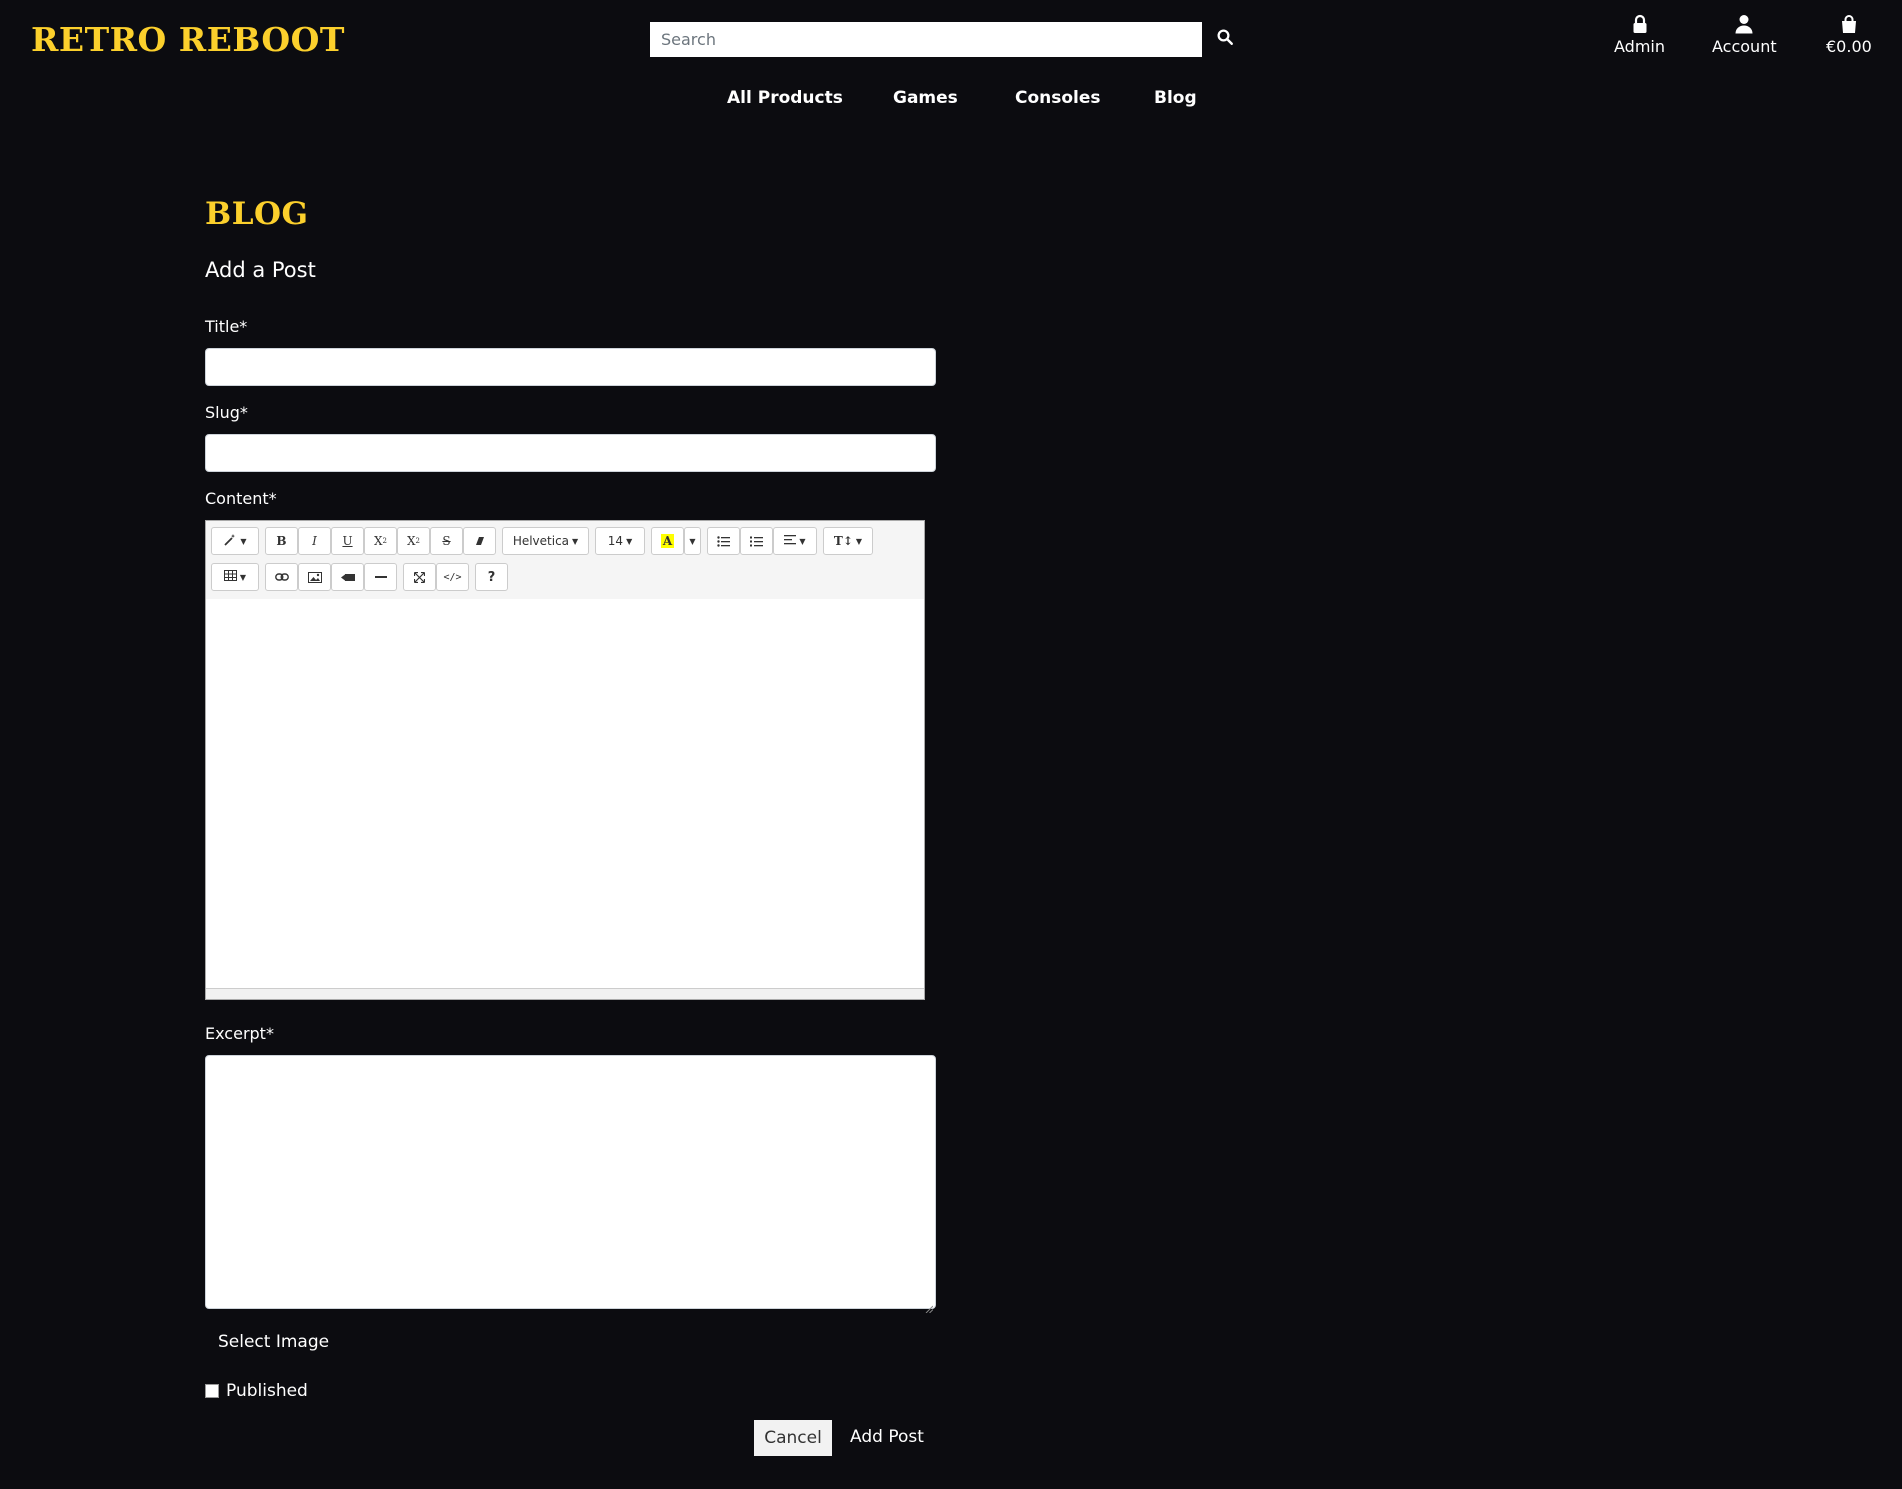  Describe the element at coordinates (1058, 98) in the screenshot. I see `nav-consoles: Consoles` at that location.